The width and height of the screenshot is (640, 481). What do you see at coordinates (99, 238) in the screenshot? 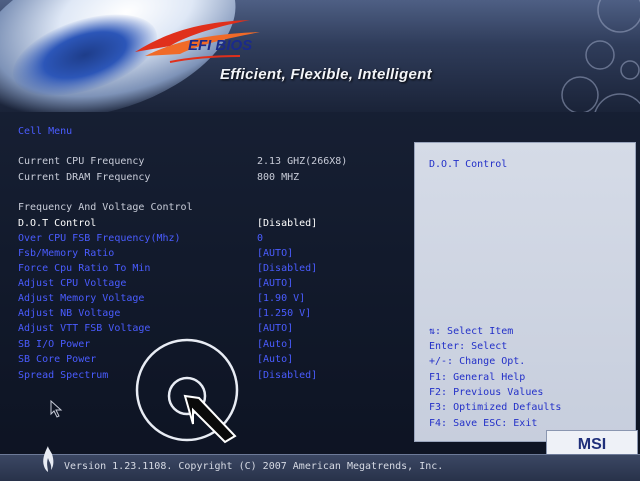
I see `setting-label: Over CPU FSB Frequency(Mhz)` at bounding box center [99, 238].